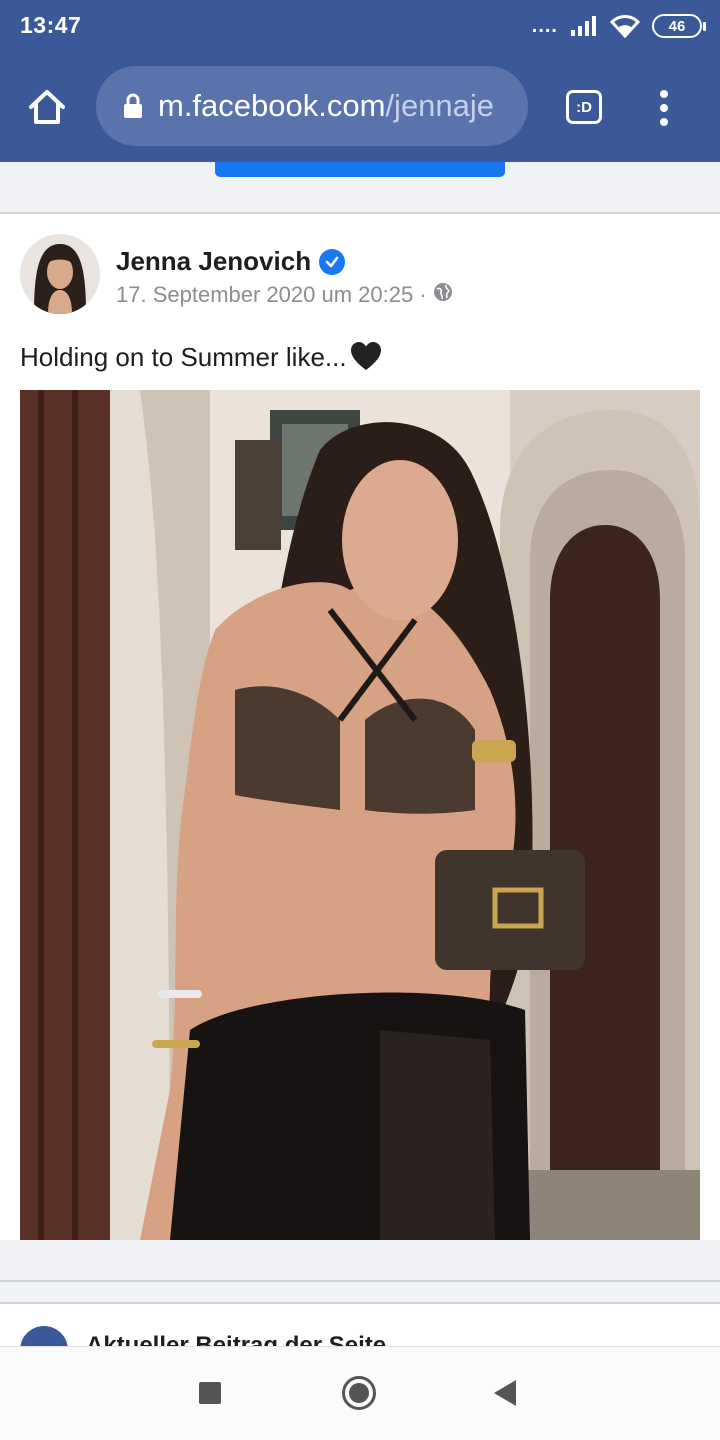 The height and width of the screenshot is (1440, 720). I want to click on page-post-icon, so click(44, 1336).